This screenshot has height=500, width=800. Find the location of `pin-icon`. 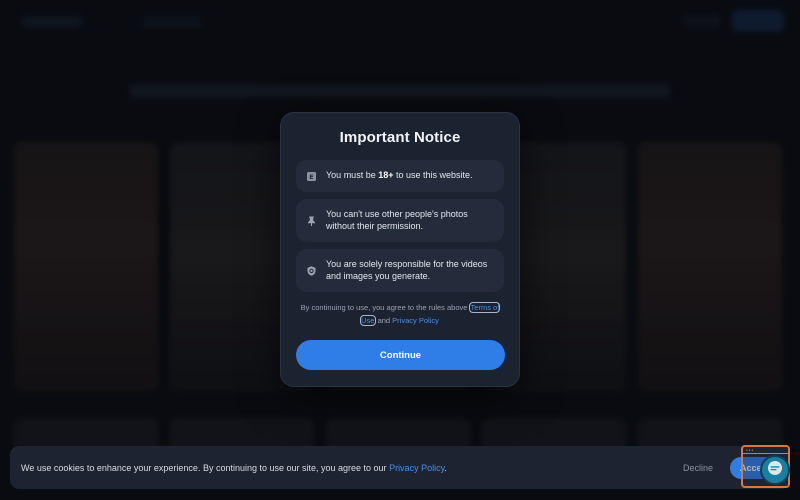

pin-icon is located at coordinates (311, 221).